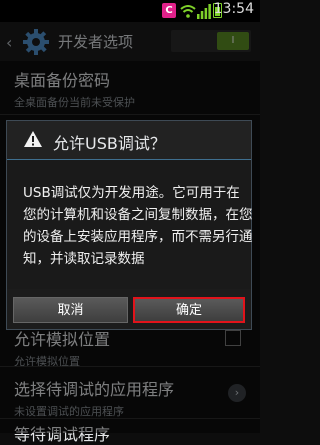 The width and height of the screenshot is (320, 445). What do you see at coordinates (233, 9) in the screenshot?
I see `status-time: 13:54` at bounding box center [233, 9].